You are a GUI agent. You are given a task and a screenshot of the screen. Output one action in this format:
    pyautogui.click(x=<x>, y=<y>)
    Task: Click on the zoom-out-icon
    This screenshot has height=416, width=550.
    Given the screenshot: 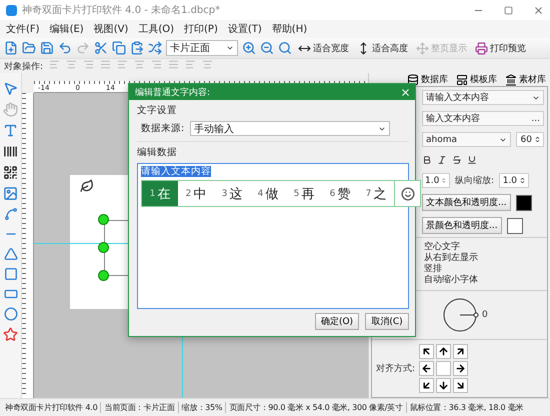 What is the action you would take?
    pyautogui.click(x=267, y=48)
    